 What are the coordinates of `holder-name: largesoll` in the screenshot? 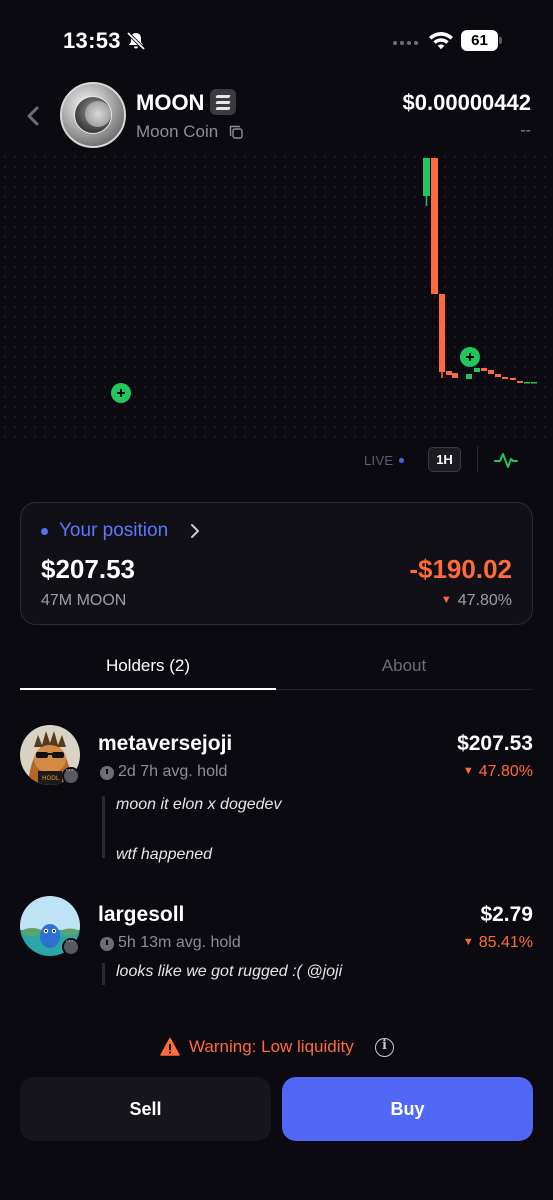 It's located at (141, 915).